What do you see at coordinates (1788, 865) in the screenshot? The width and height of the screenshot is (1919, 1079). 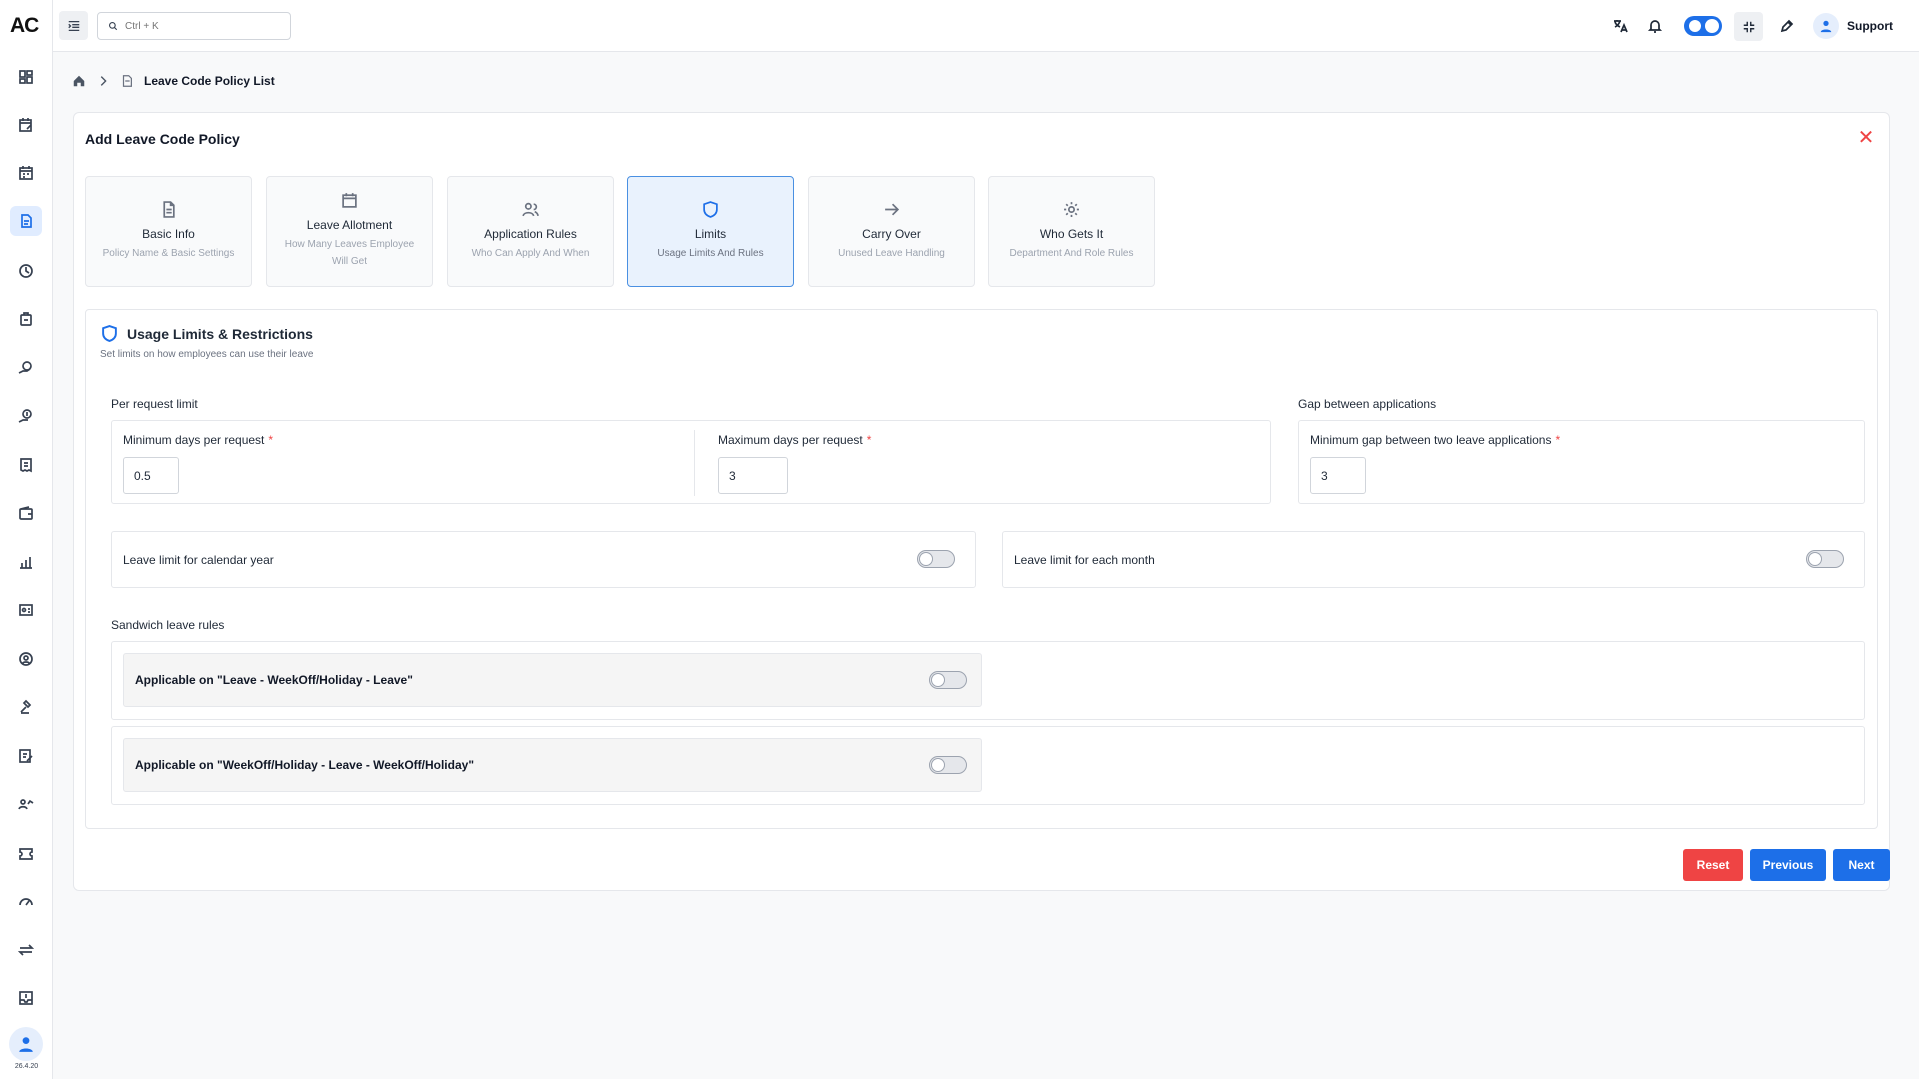 I see `previous-button: Previous` at bounding box center [1788, 865].